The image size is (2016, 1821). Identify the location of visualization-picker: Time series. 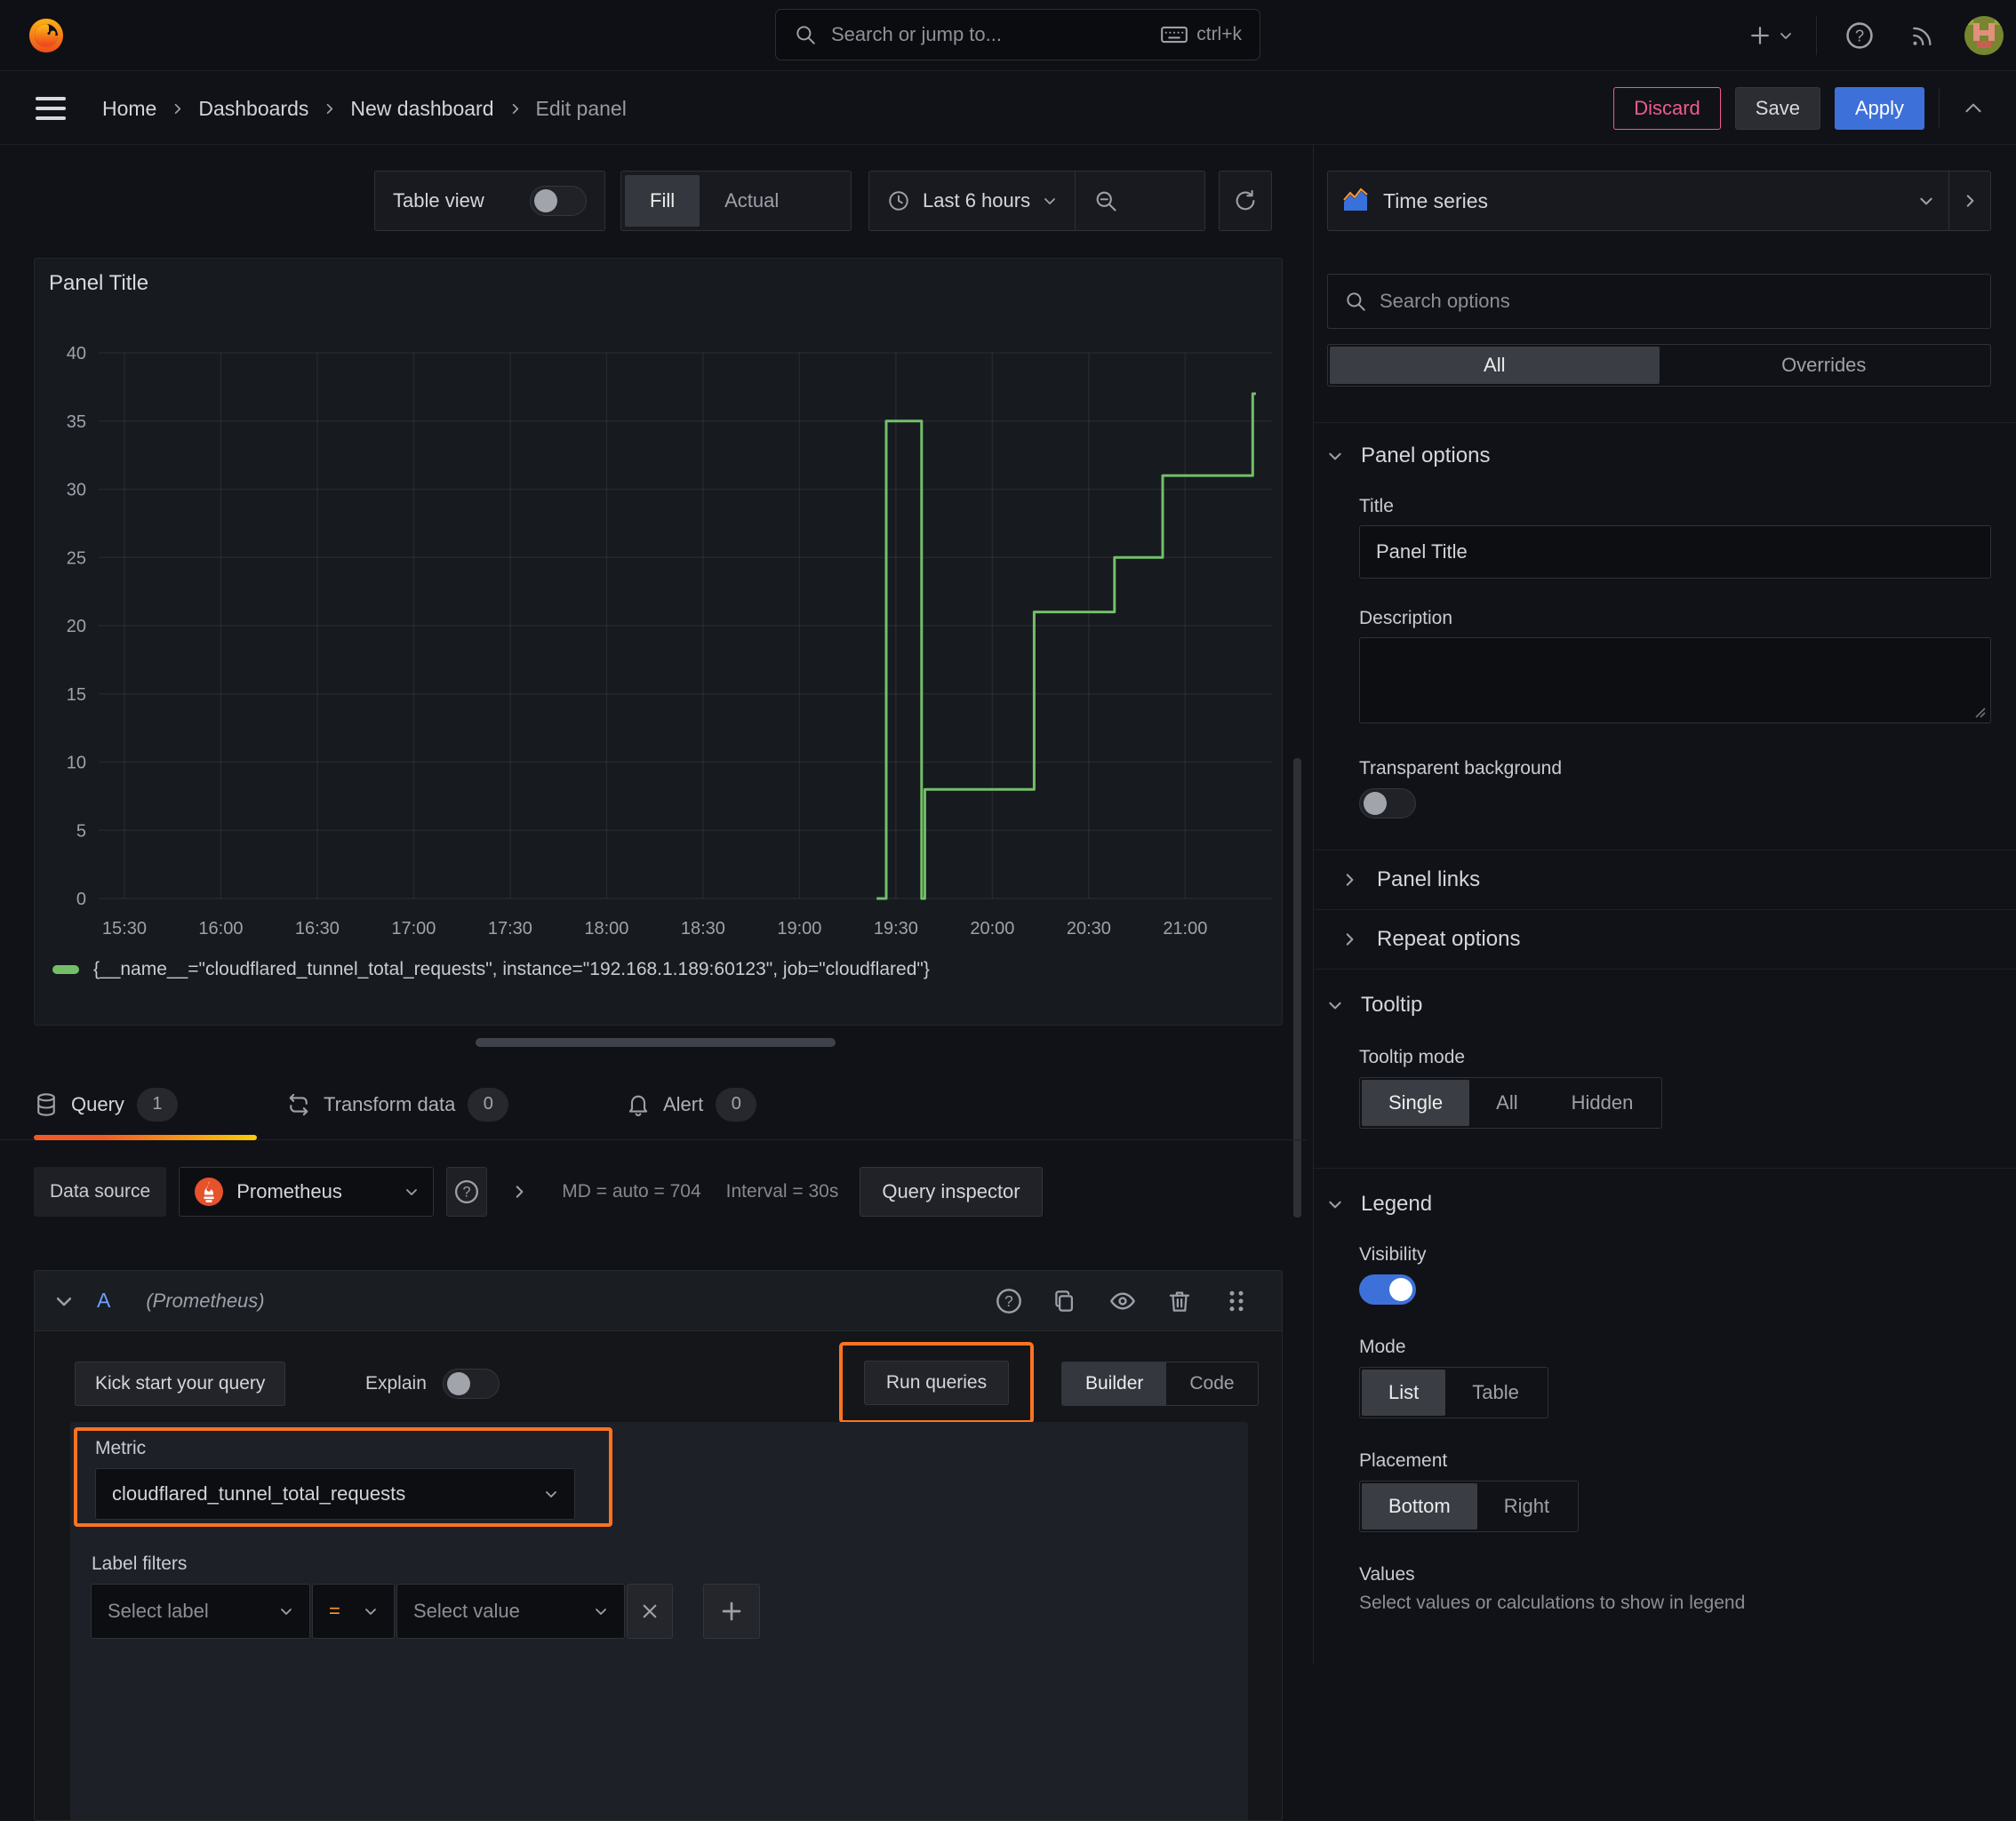
(1659, 201).